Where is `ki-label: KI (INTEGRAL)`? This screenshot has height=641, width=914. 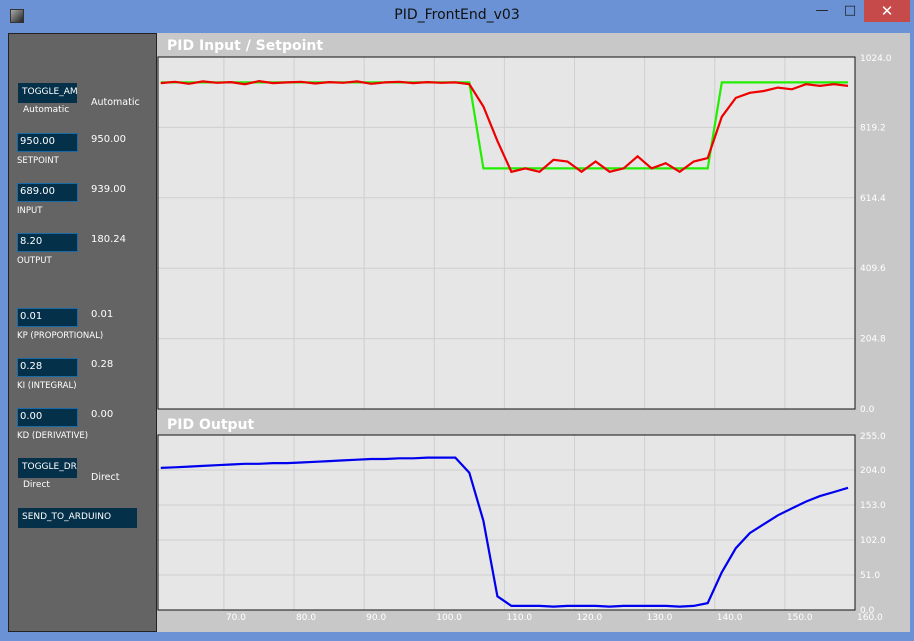
ki-label: KI (INTEGRAL) is located at coordinates (47, 386).